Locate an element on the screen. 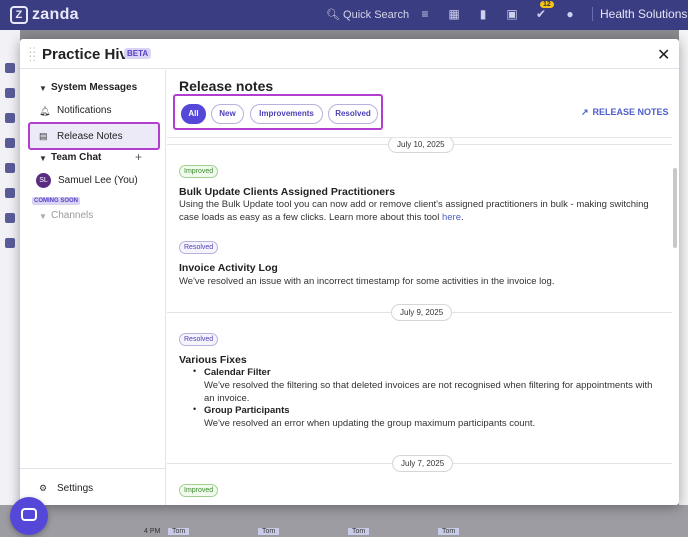  chat-launcher-button is located at coordinates (29, 516).